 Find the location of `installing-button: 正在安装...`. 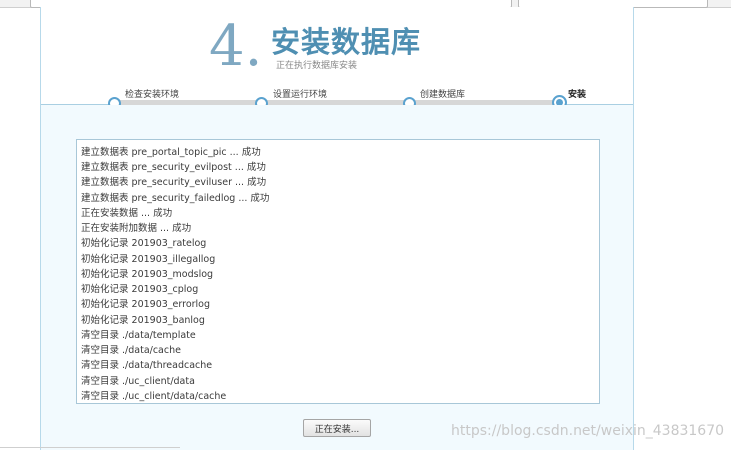

installing-button: 正在安装... is located at coordinates (337, 428).